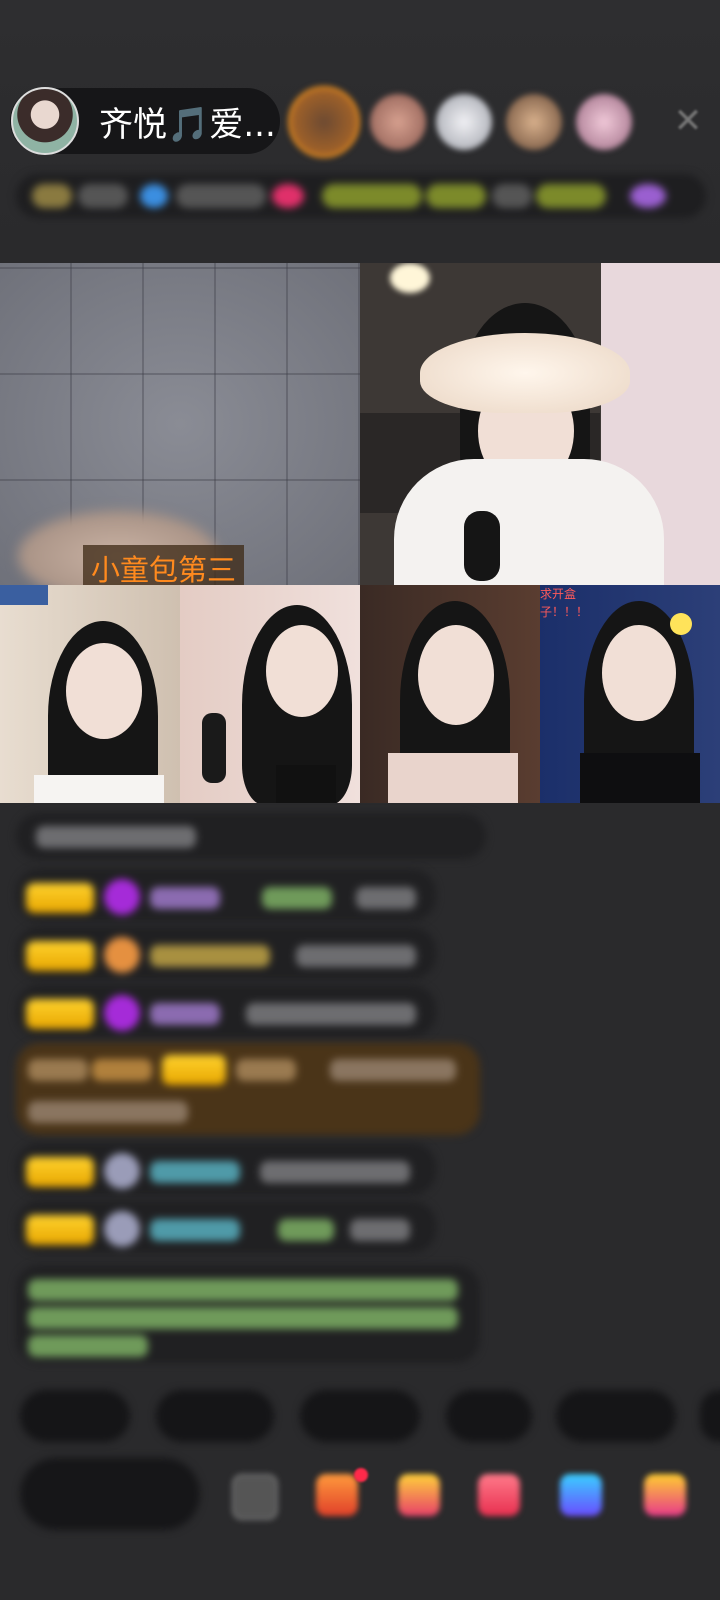 This screenshot has width=720, height=1600. I want to click on guest-4-face, so click(639, 673).